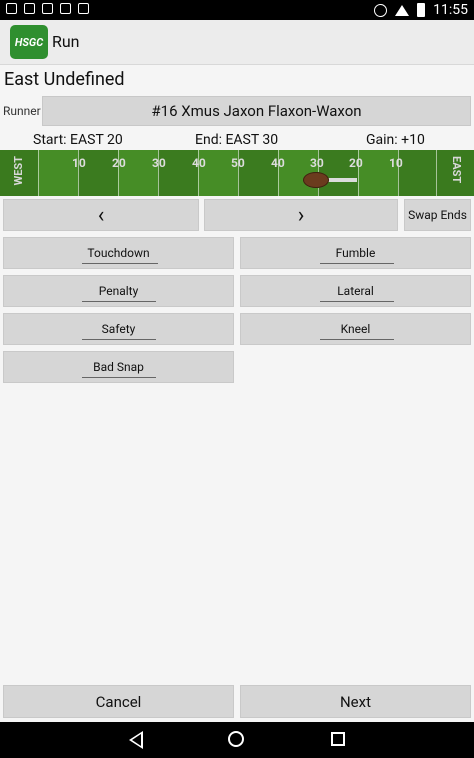 The width and height of the screenshot is (474, 758). I want to click on swap-ends-button: Swap Ends, so click(437, 215).